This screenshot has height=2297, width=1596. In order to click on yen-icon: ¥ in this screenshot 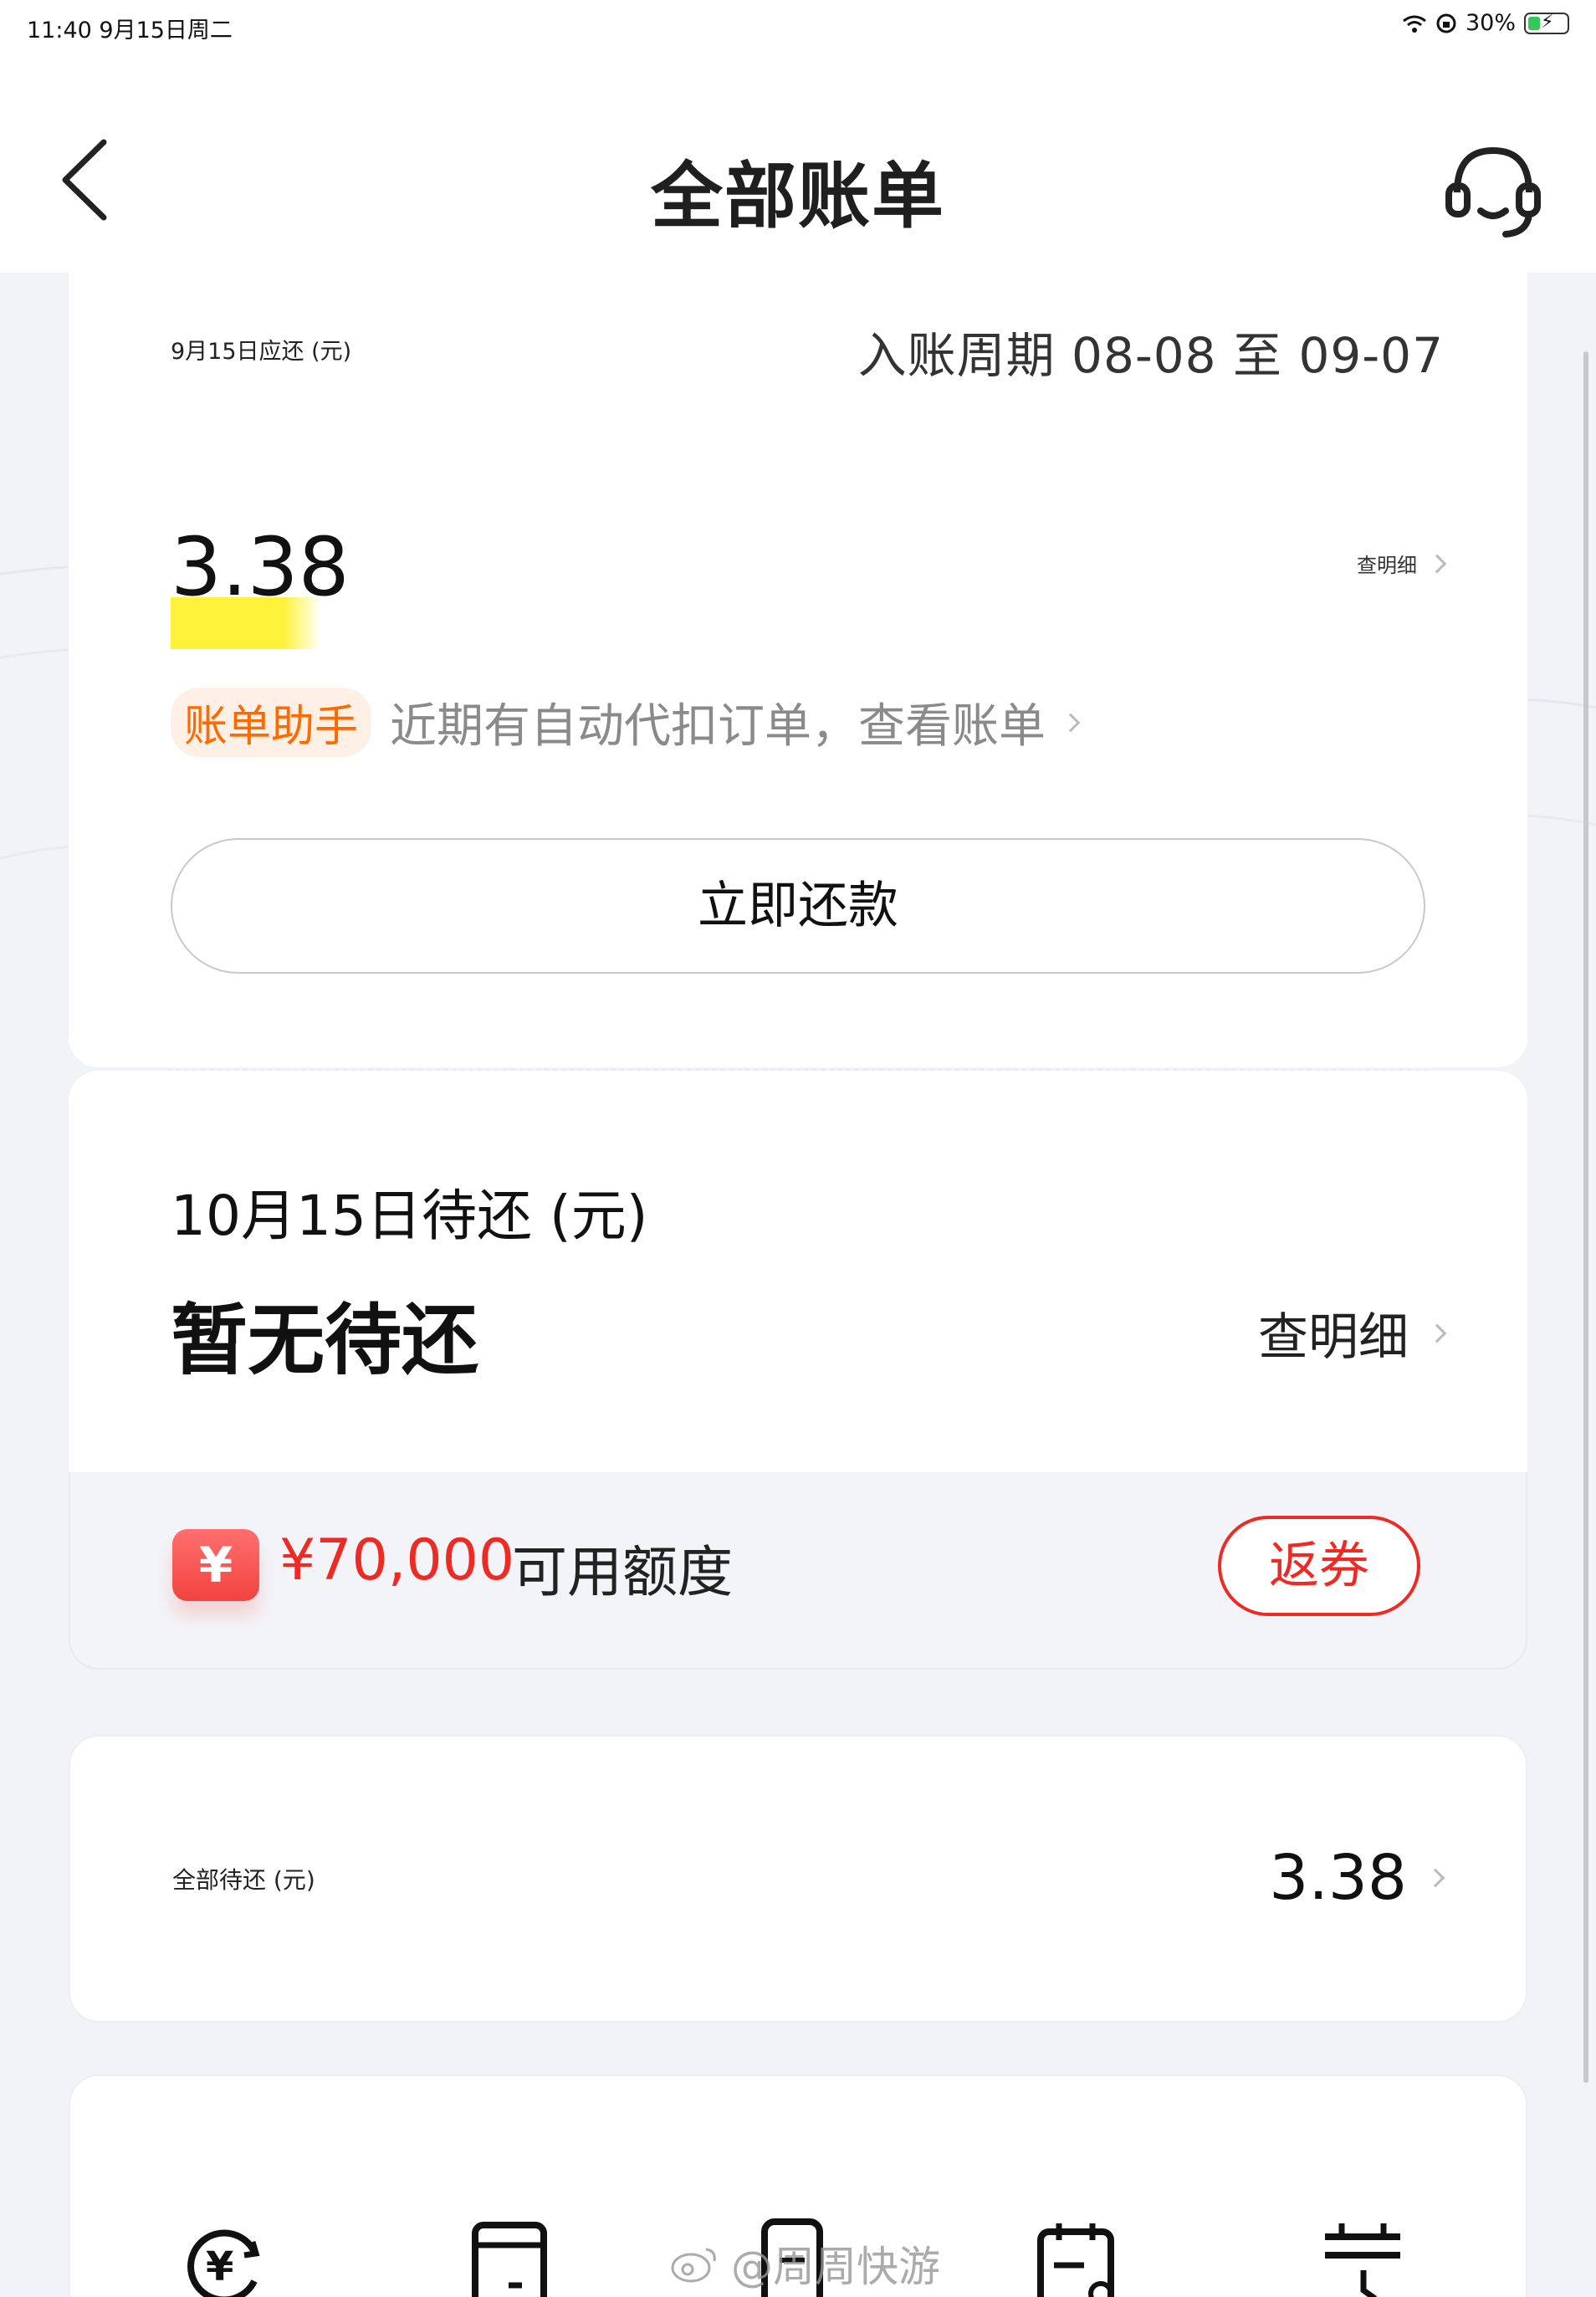, I will do `click(216, 1565)`.